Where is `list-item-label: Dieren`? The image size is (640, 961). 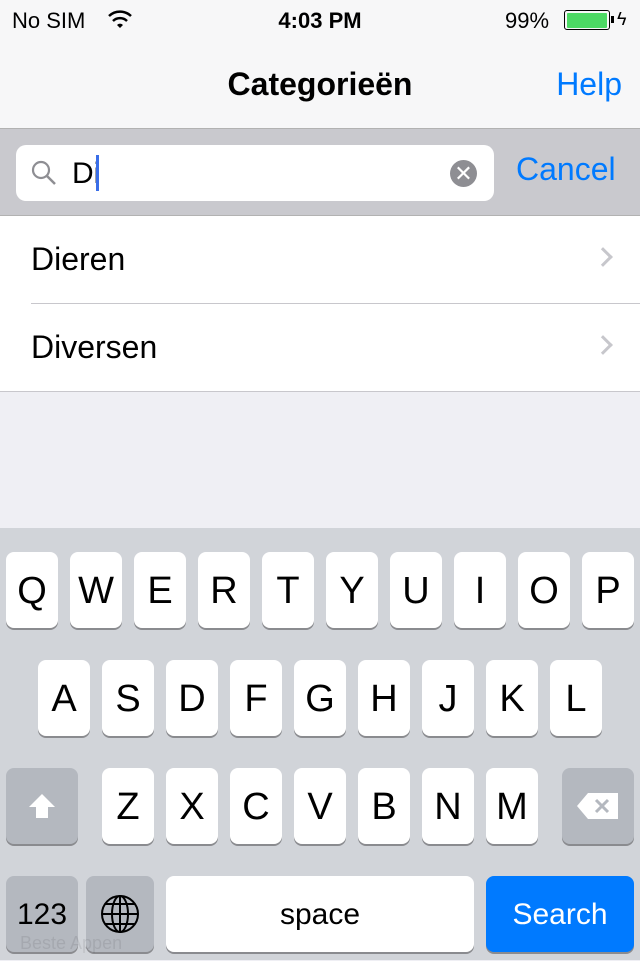 list-item-label: Dieren is located at coordinates (78, 259).